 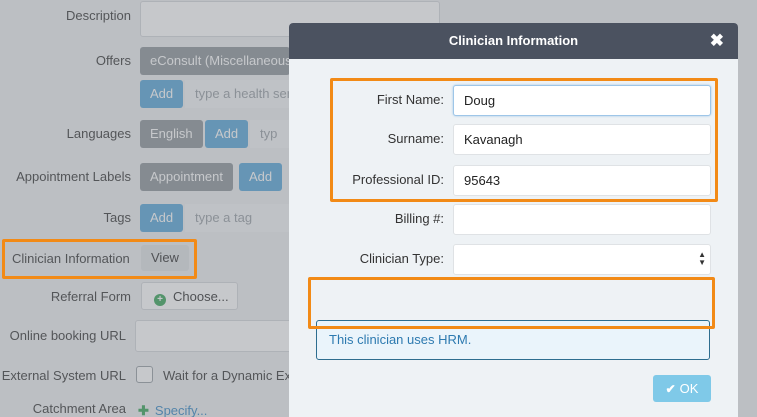 What do you see at coordinates (99, 259) in the screenshot?
I see `clinician-info-highlight` at bounding box center [99, 259].